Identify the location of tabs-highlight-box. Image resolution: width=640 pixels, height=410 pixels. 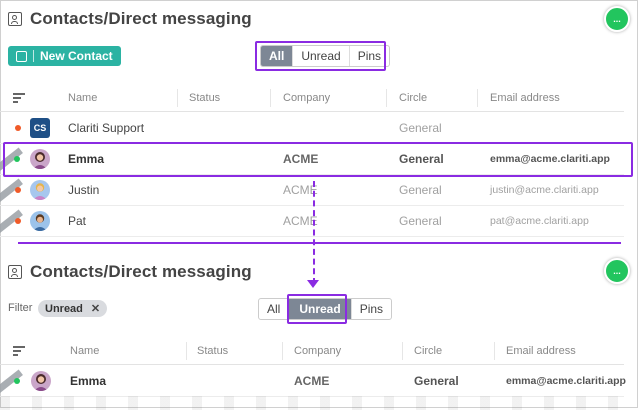
(320, 56).